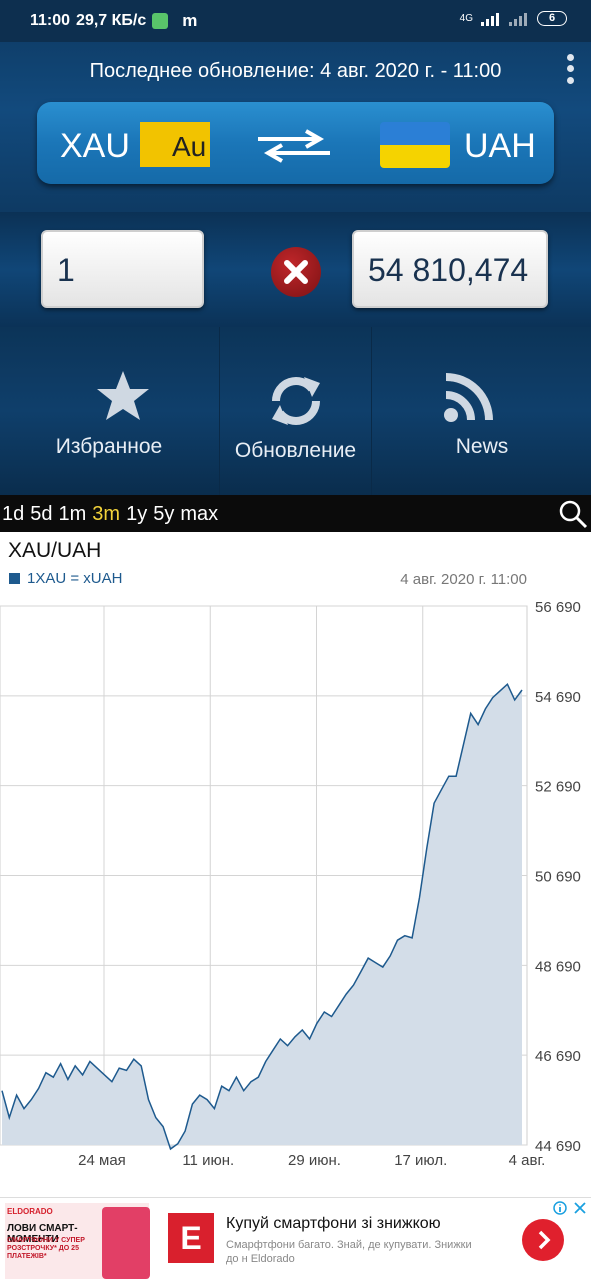  I want to click on ad-choices, so click(570, 1208).